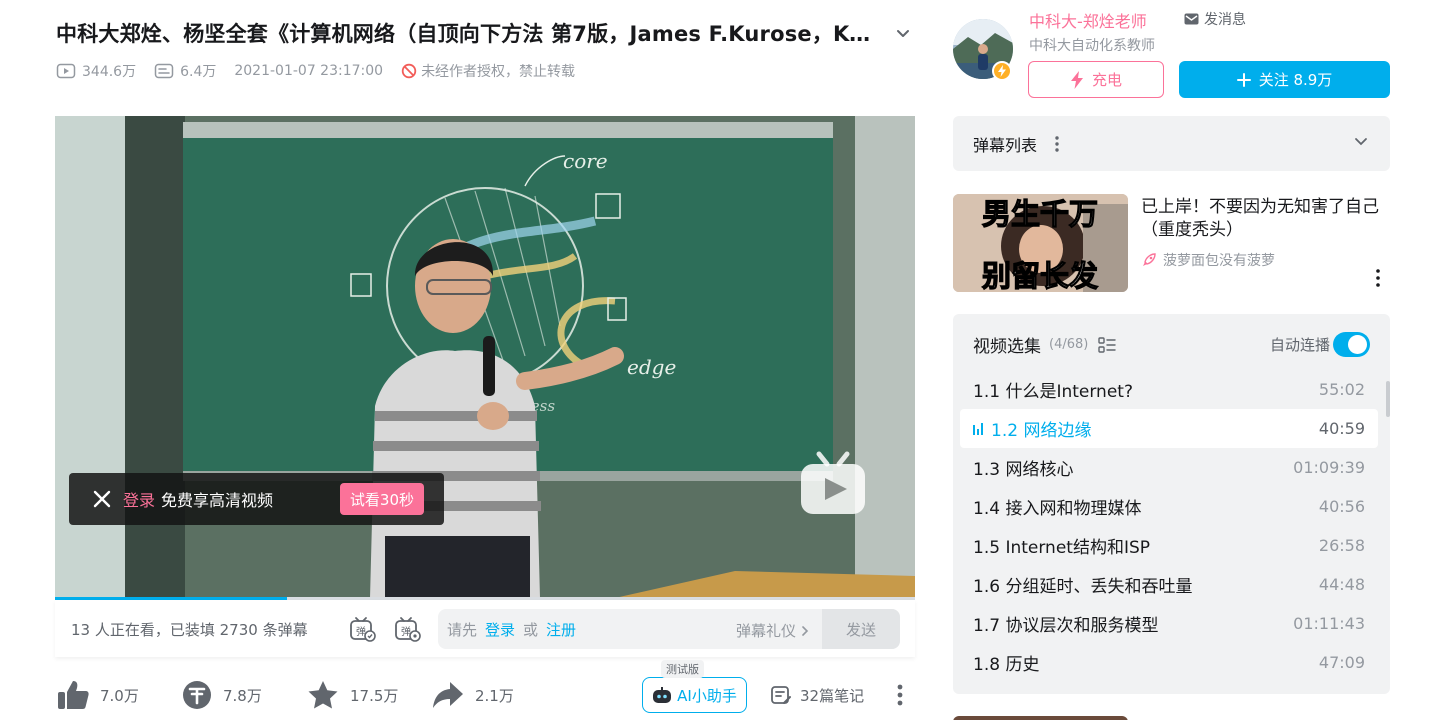  I want to click on recommended-author-name: 菠萝面包没有菠萝, so click(1219, 261).